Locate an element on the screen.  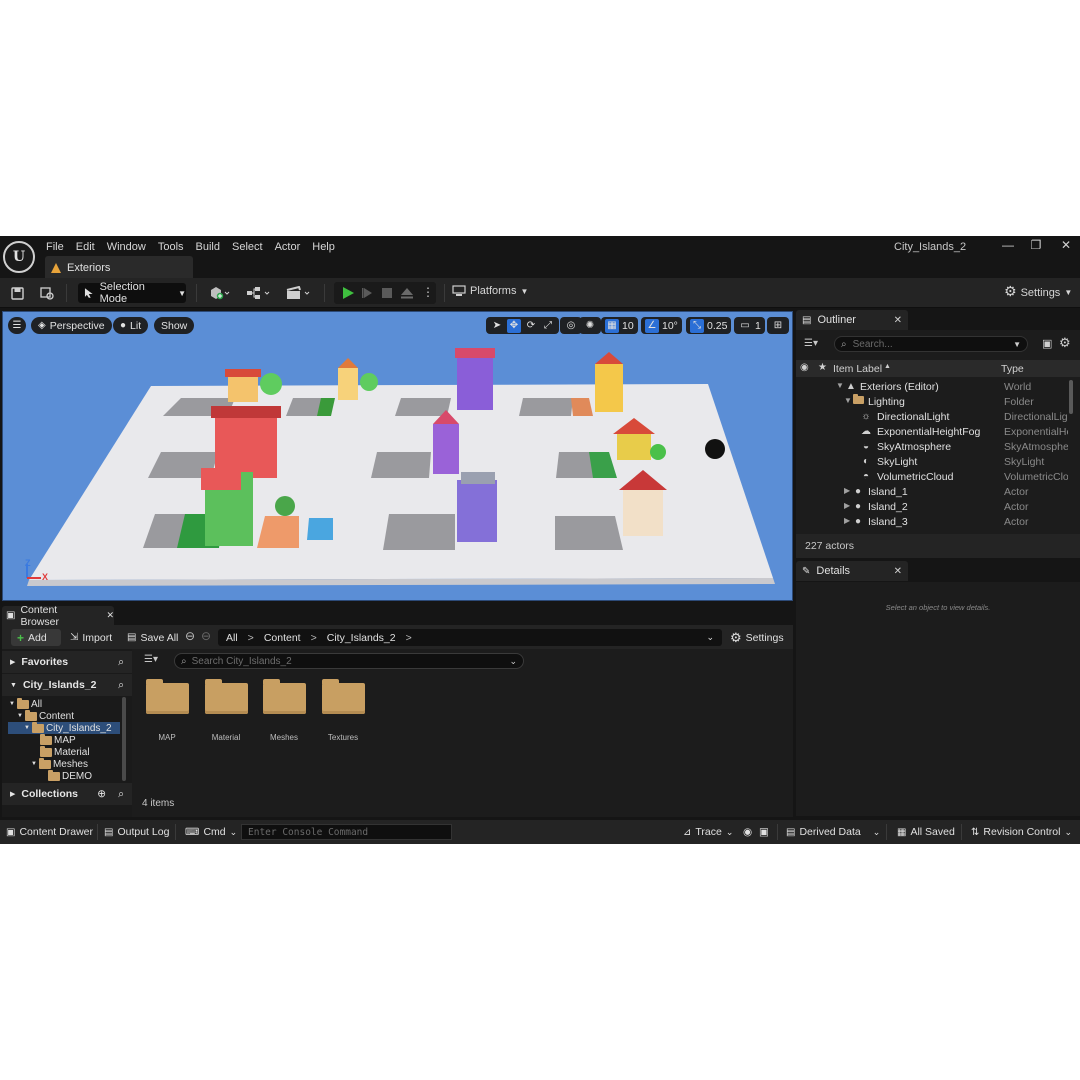
outliner-tab: ▤ Outliner ✕ is located at coordinates (852, 320).